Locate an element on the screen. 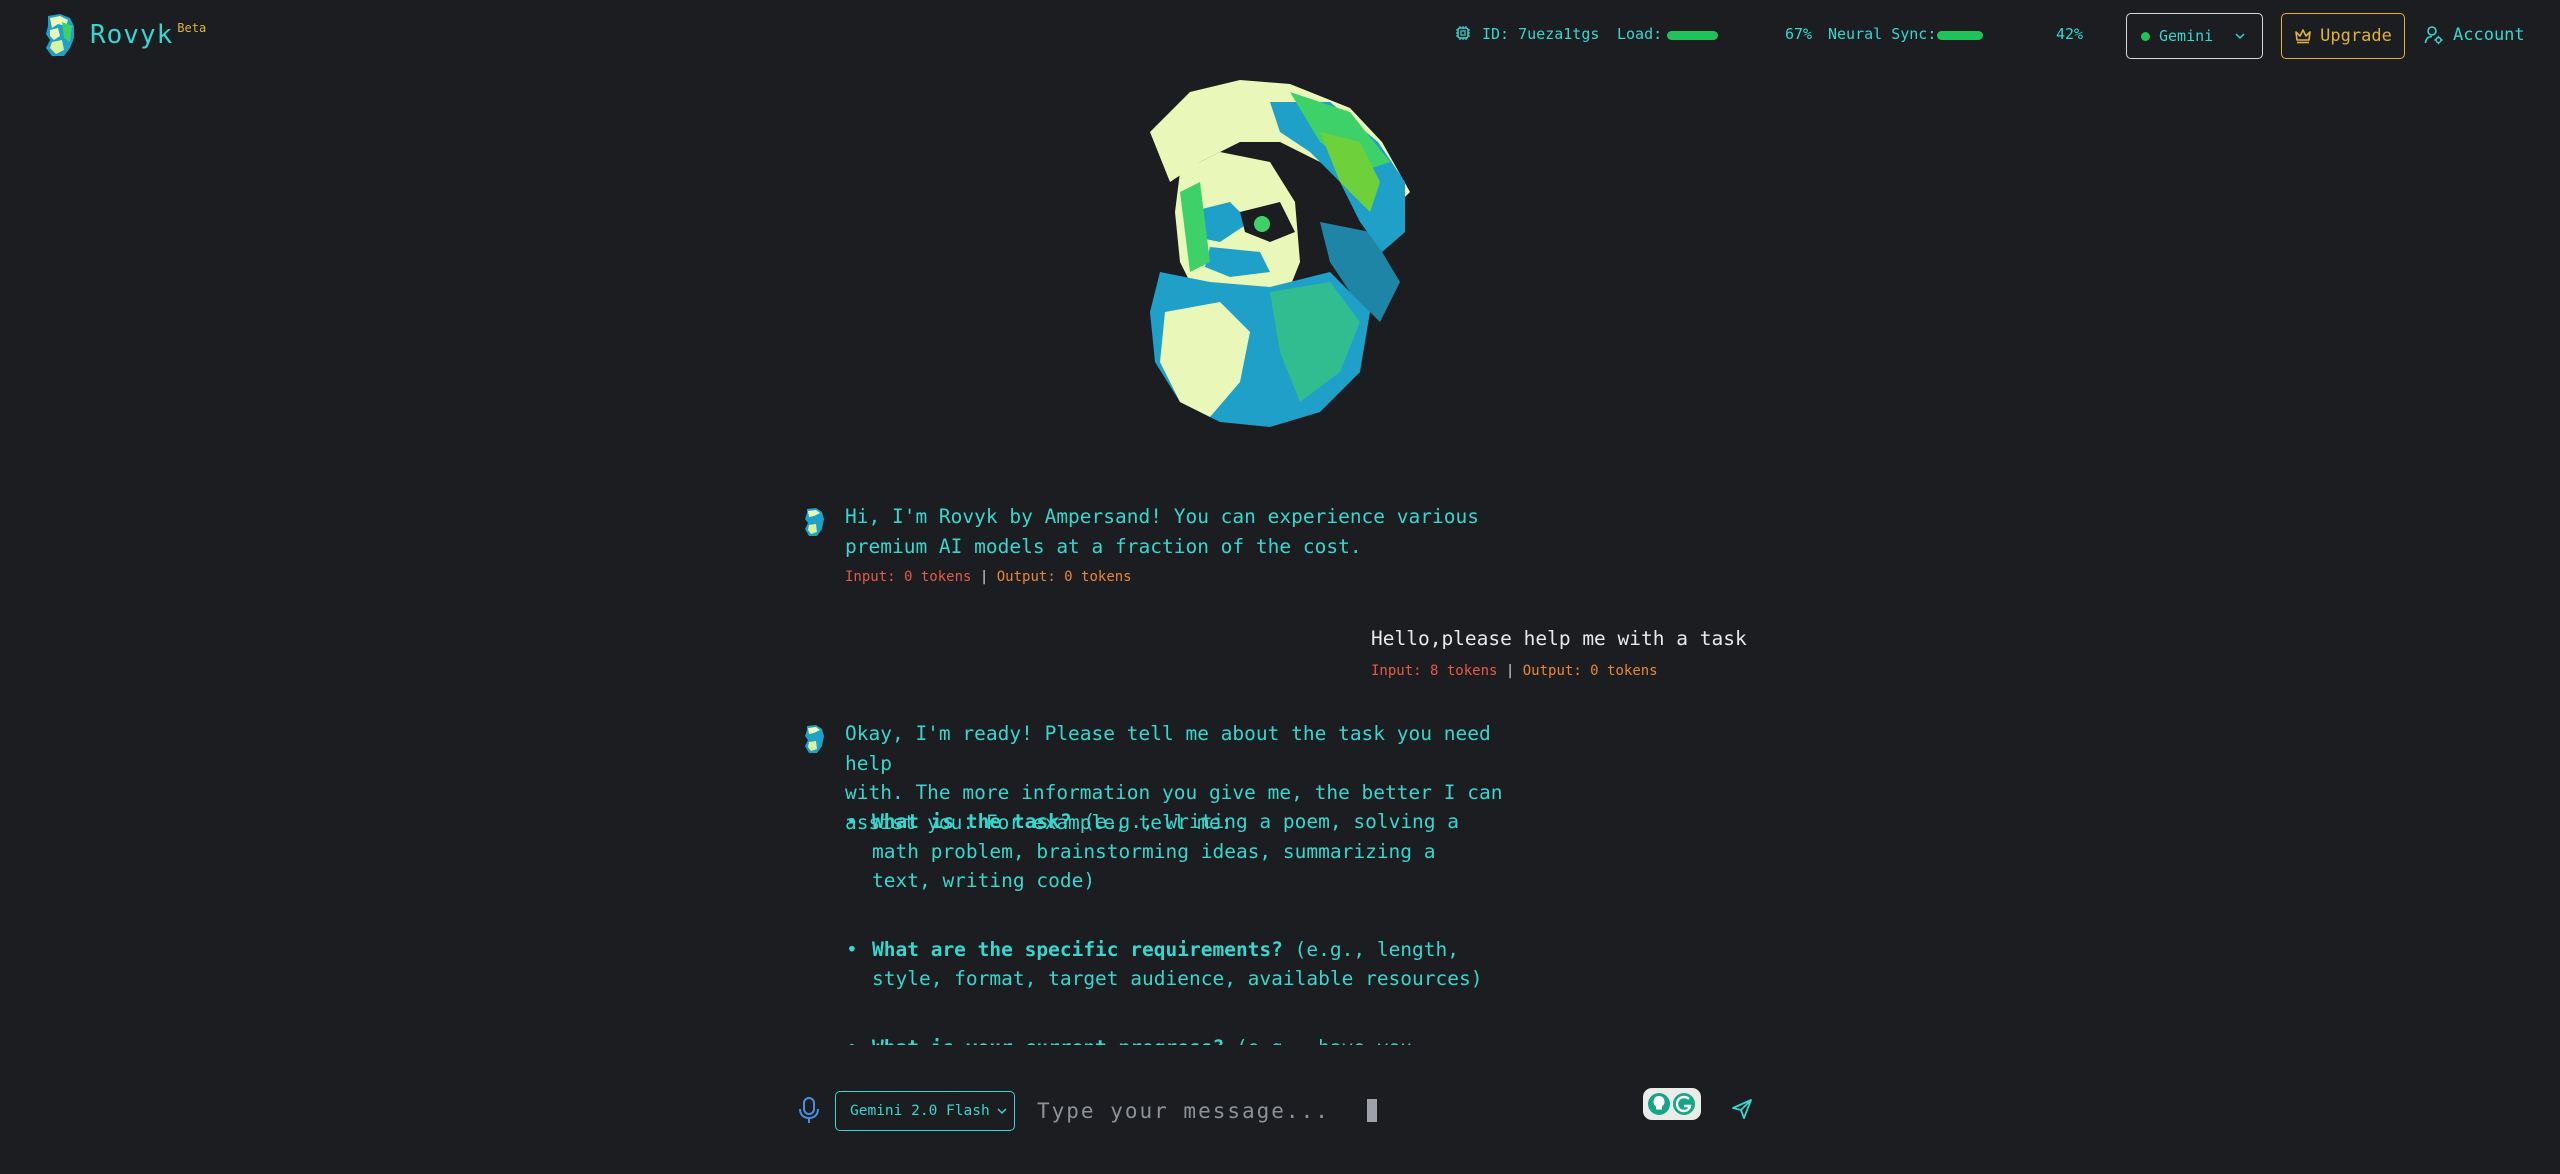  brand: Rovyk Beta is located at coordinates (123, 35).